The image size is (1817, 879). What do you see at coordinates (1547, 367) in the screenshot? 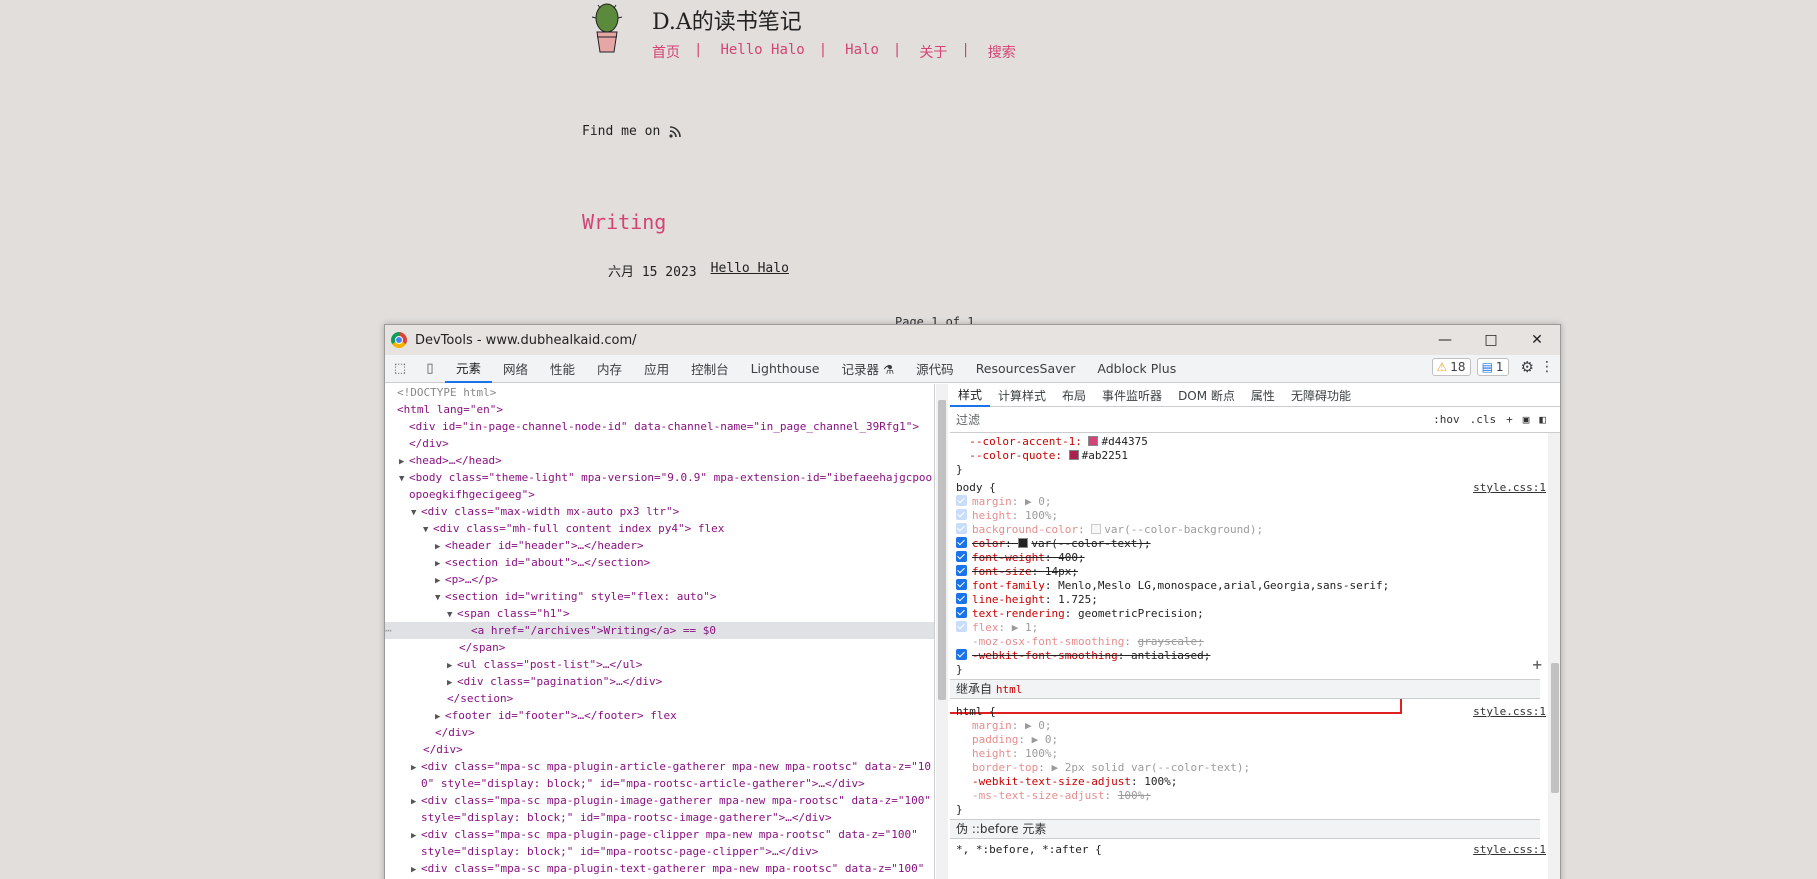
I see `more-options-icon: ⋮` at bounding box center [1547, 367].